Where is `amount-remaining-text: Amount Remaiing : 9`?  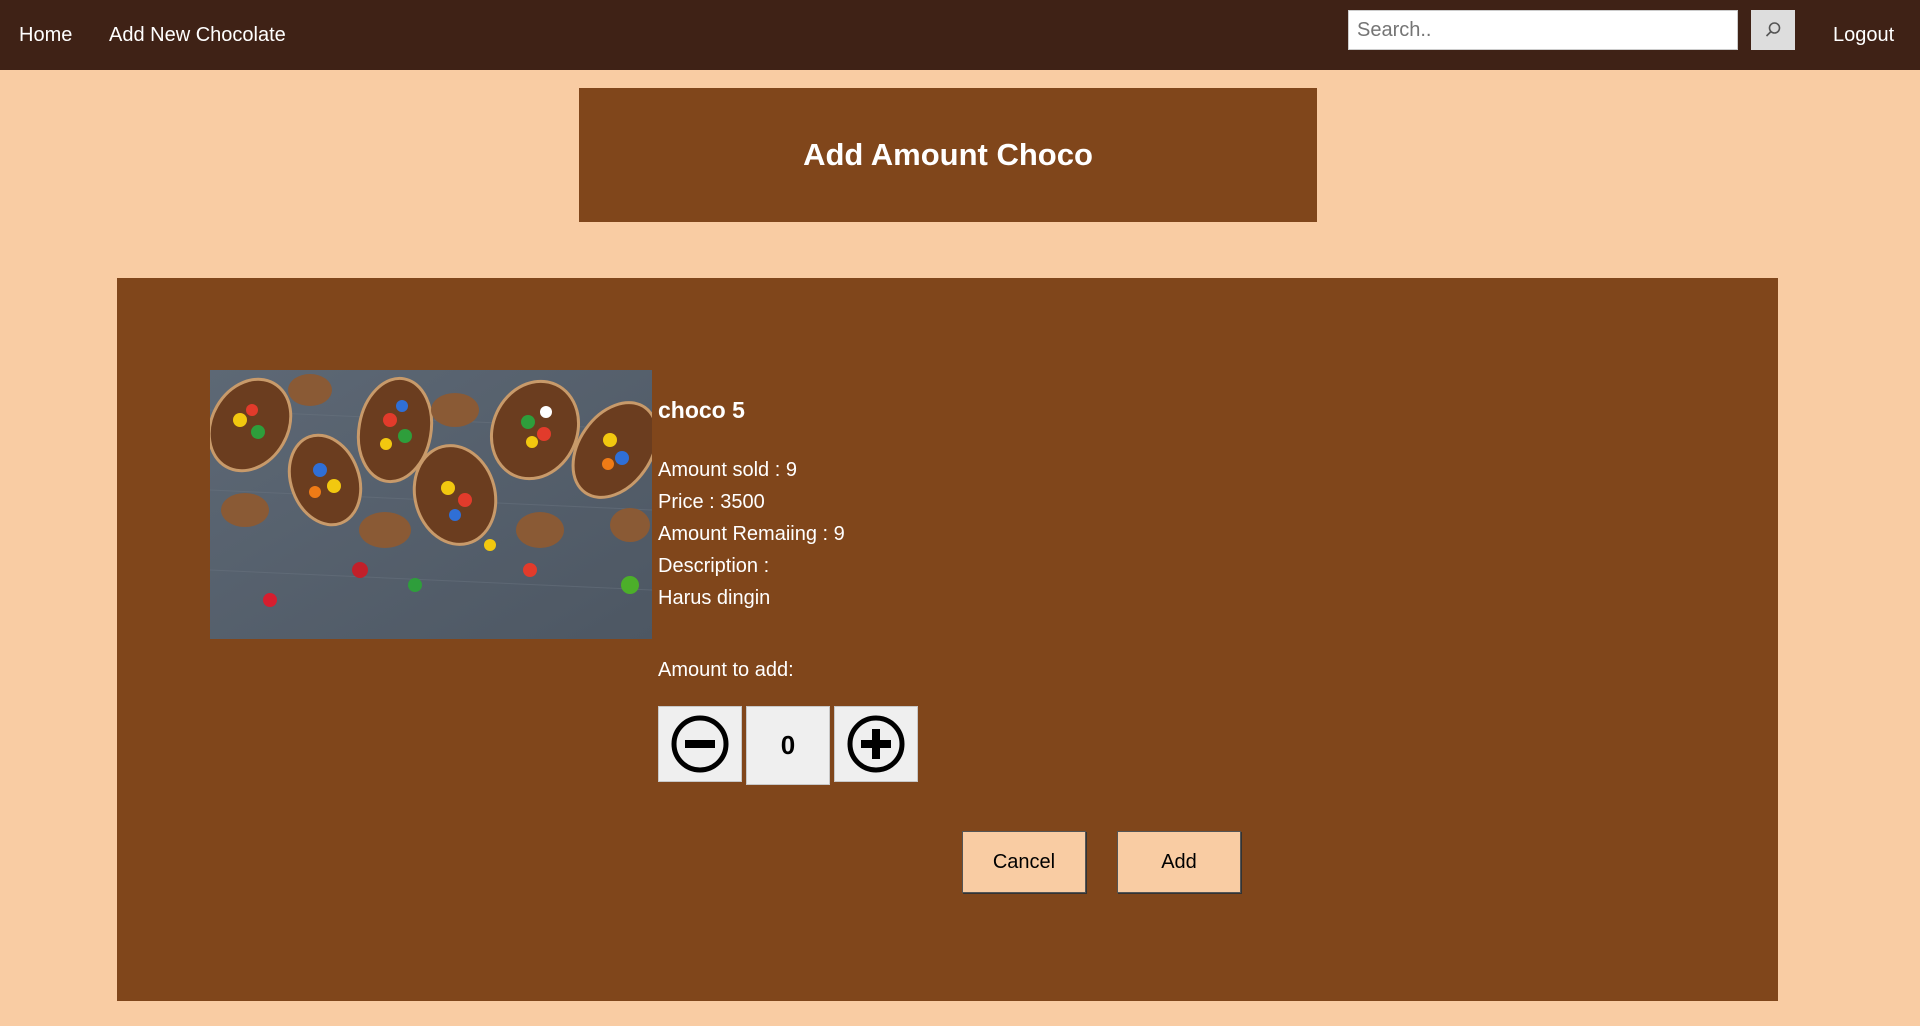
amount-remaining-text: Amount Remaiing : 9 is located at coordinates (751, 534).